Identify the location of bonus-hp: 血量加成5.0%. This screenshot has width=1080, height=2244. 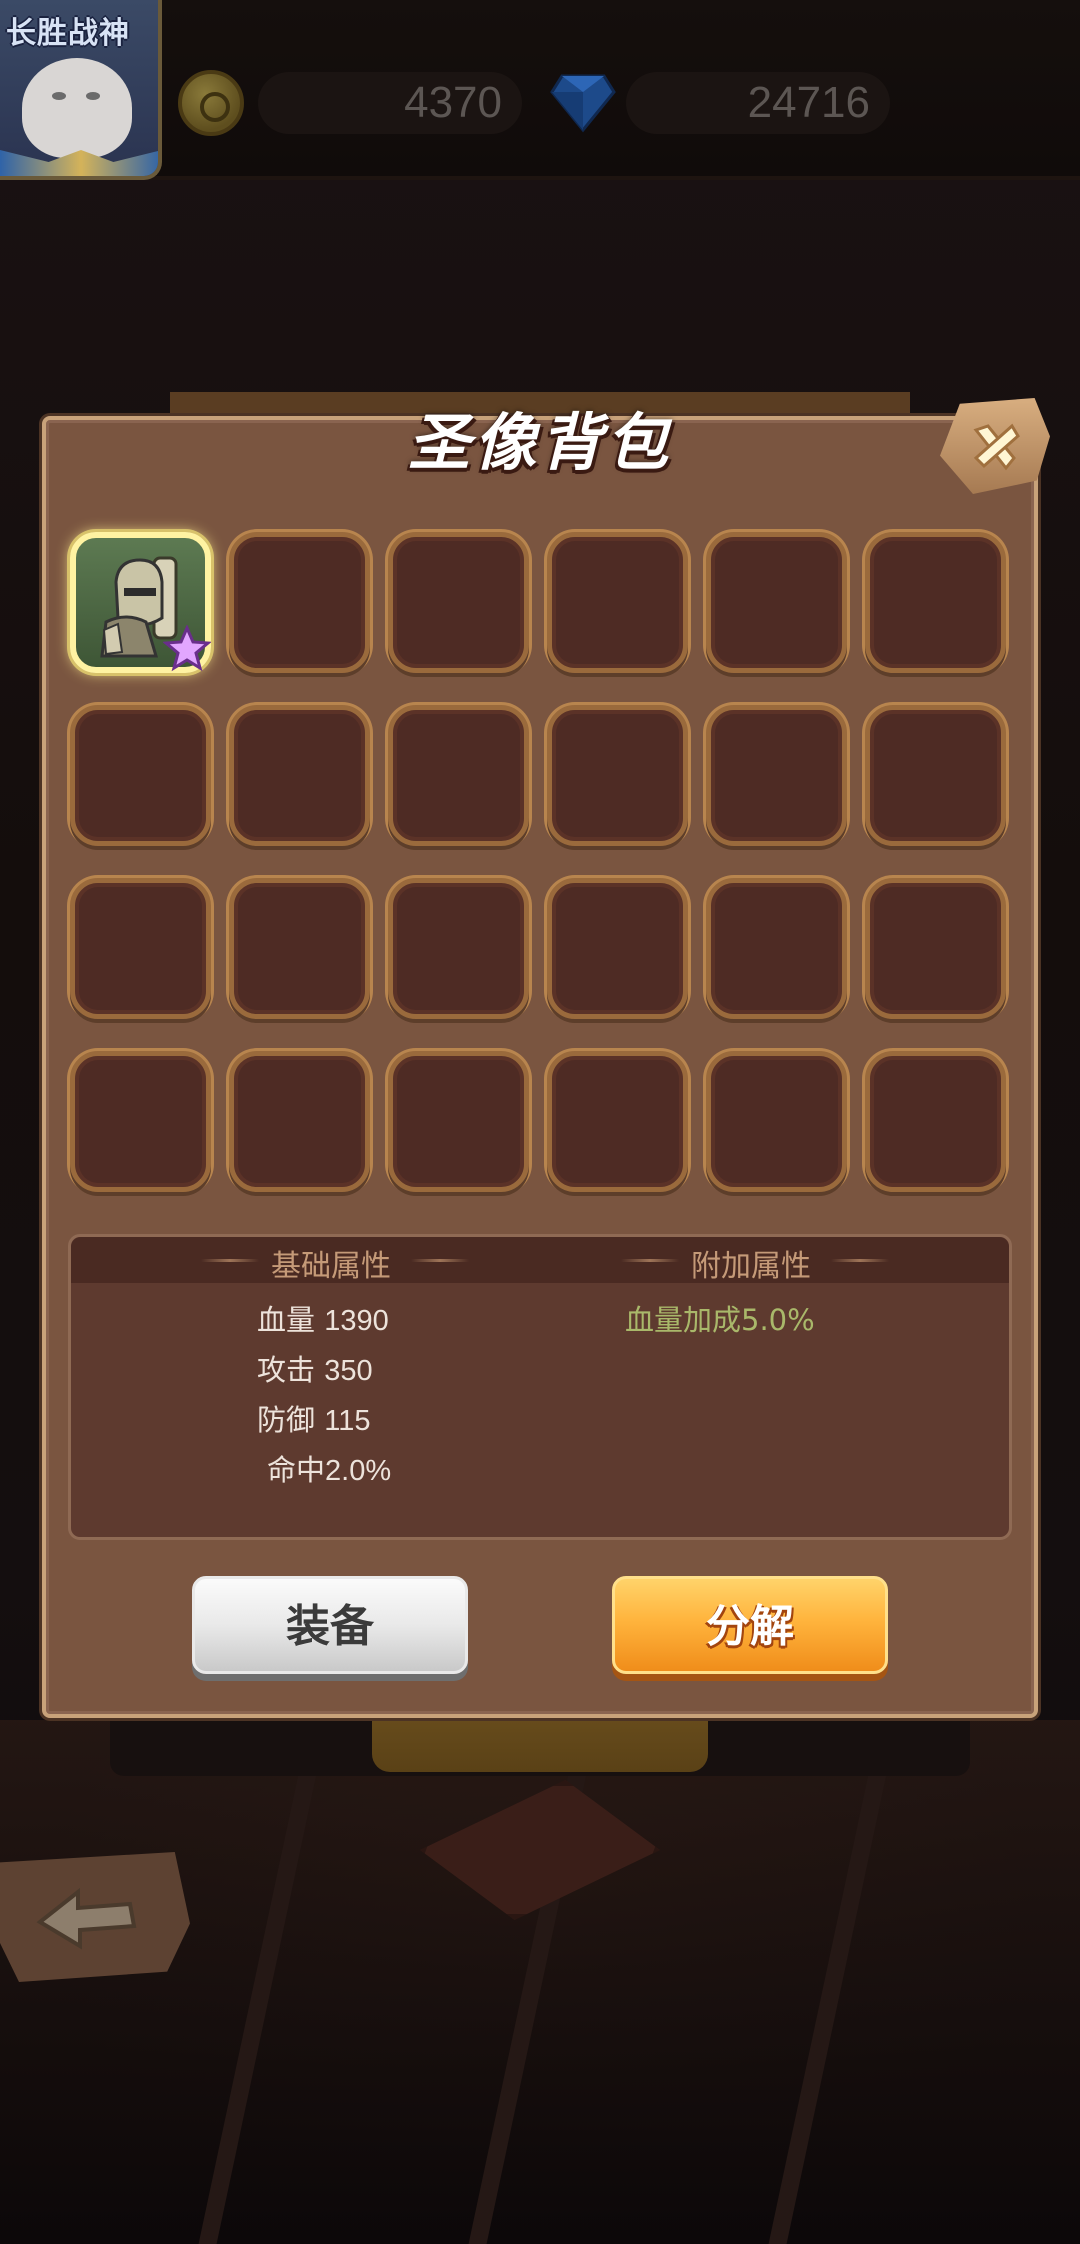
(720, 1320).